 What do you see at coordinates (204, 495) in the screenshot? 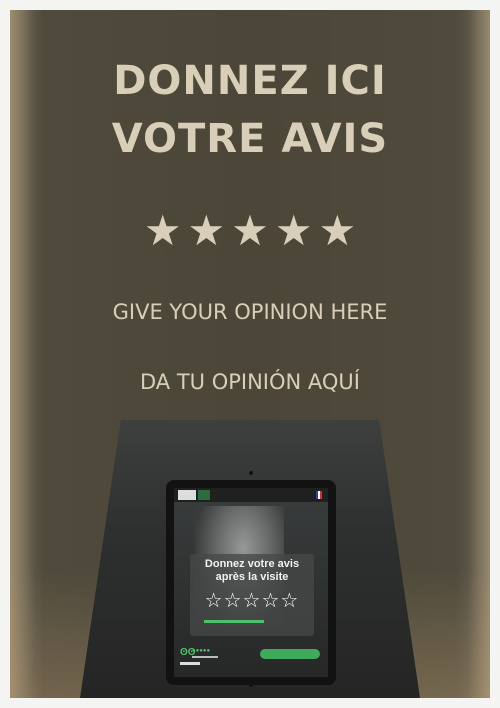
I see `green-tag-icon` at bounding box center [204, 495].